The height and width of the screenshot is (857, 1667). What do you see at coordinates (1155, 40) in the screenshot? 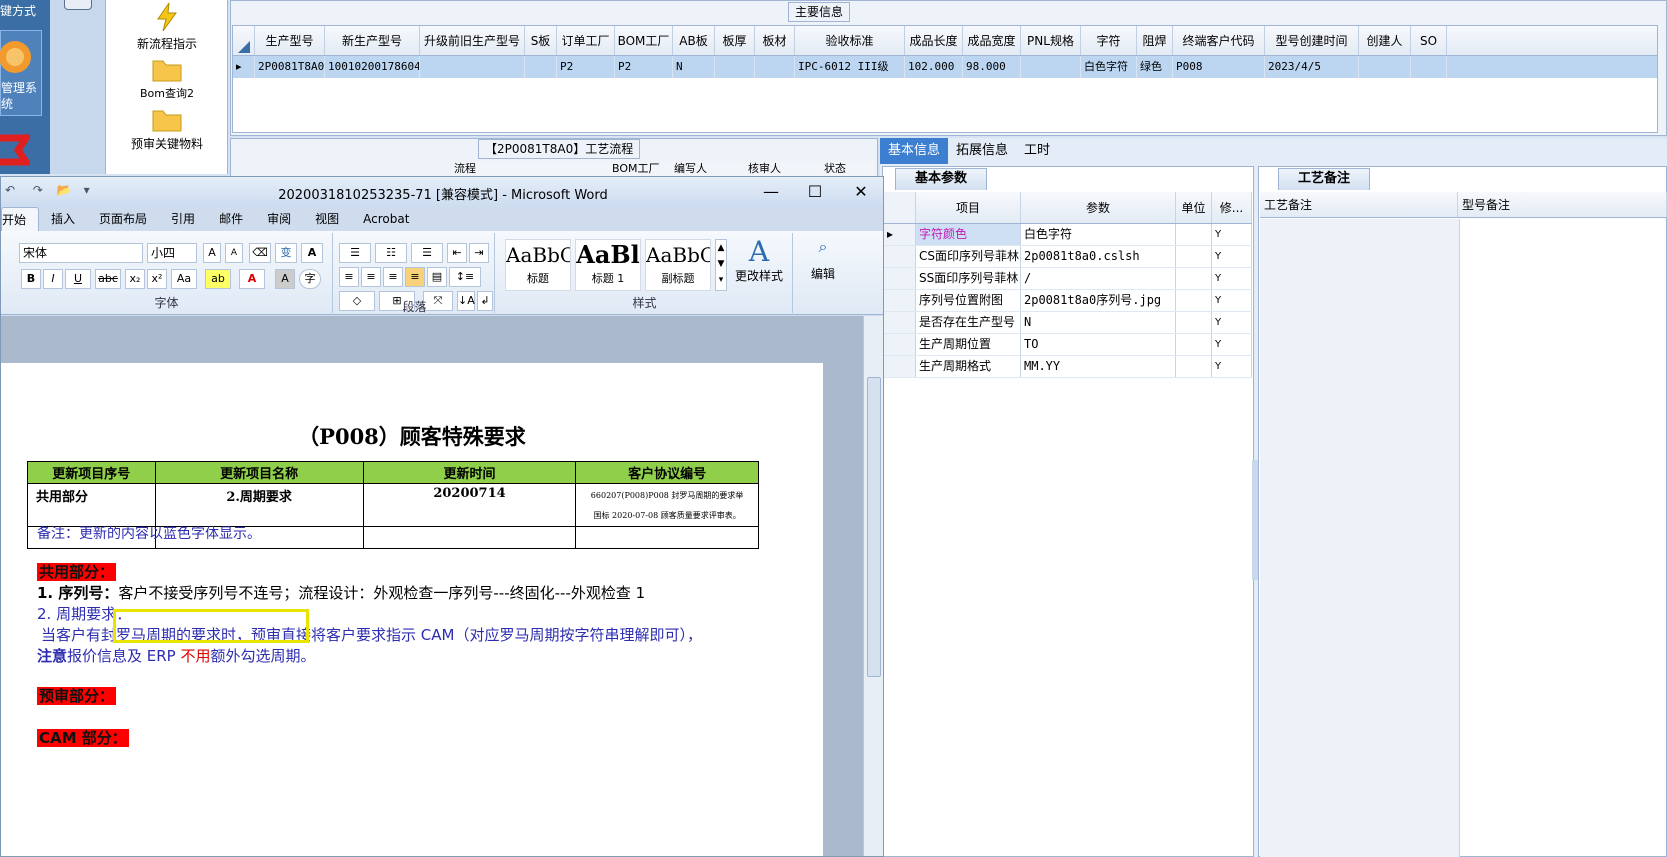
I see `column-header: 阻焊` at bounding box center [1155, 40].